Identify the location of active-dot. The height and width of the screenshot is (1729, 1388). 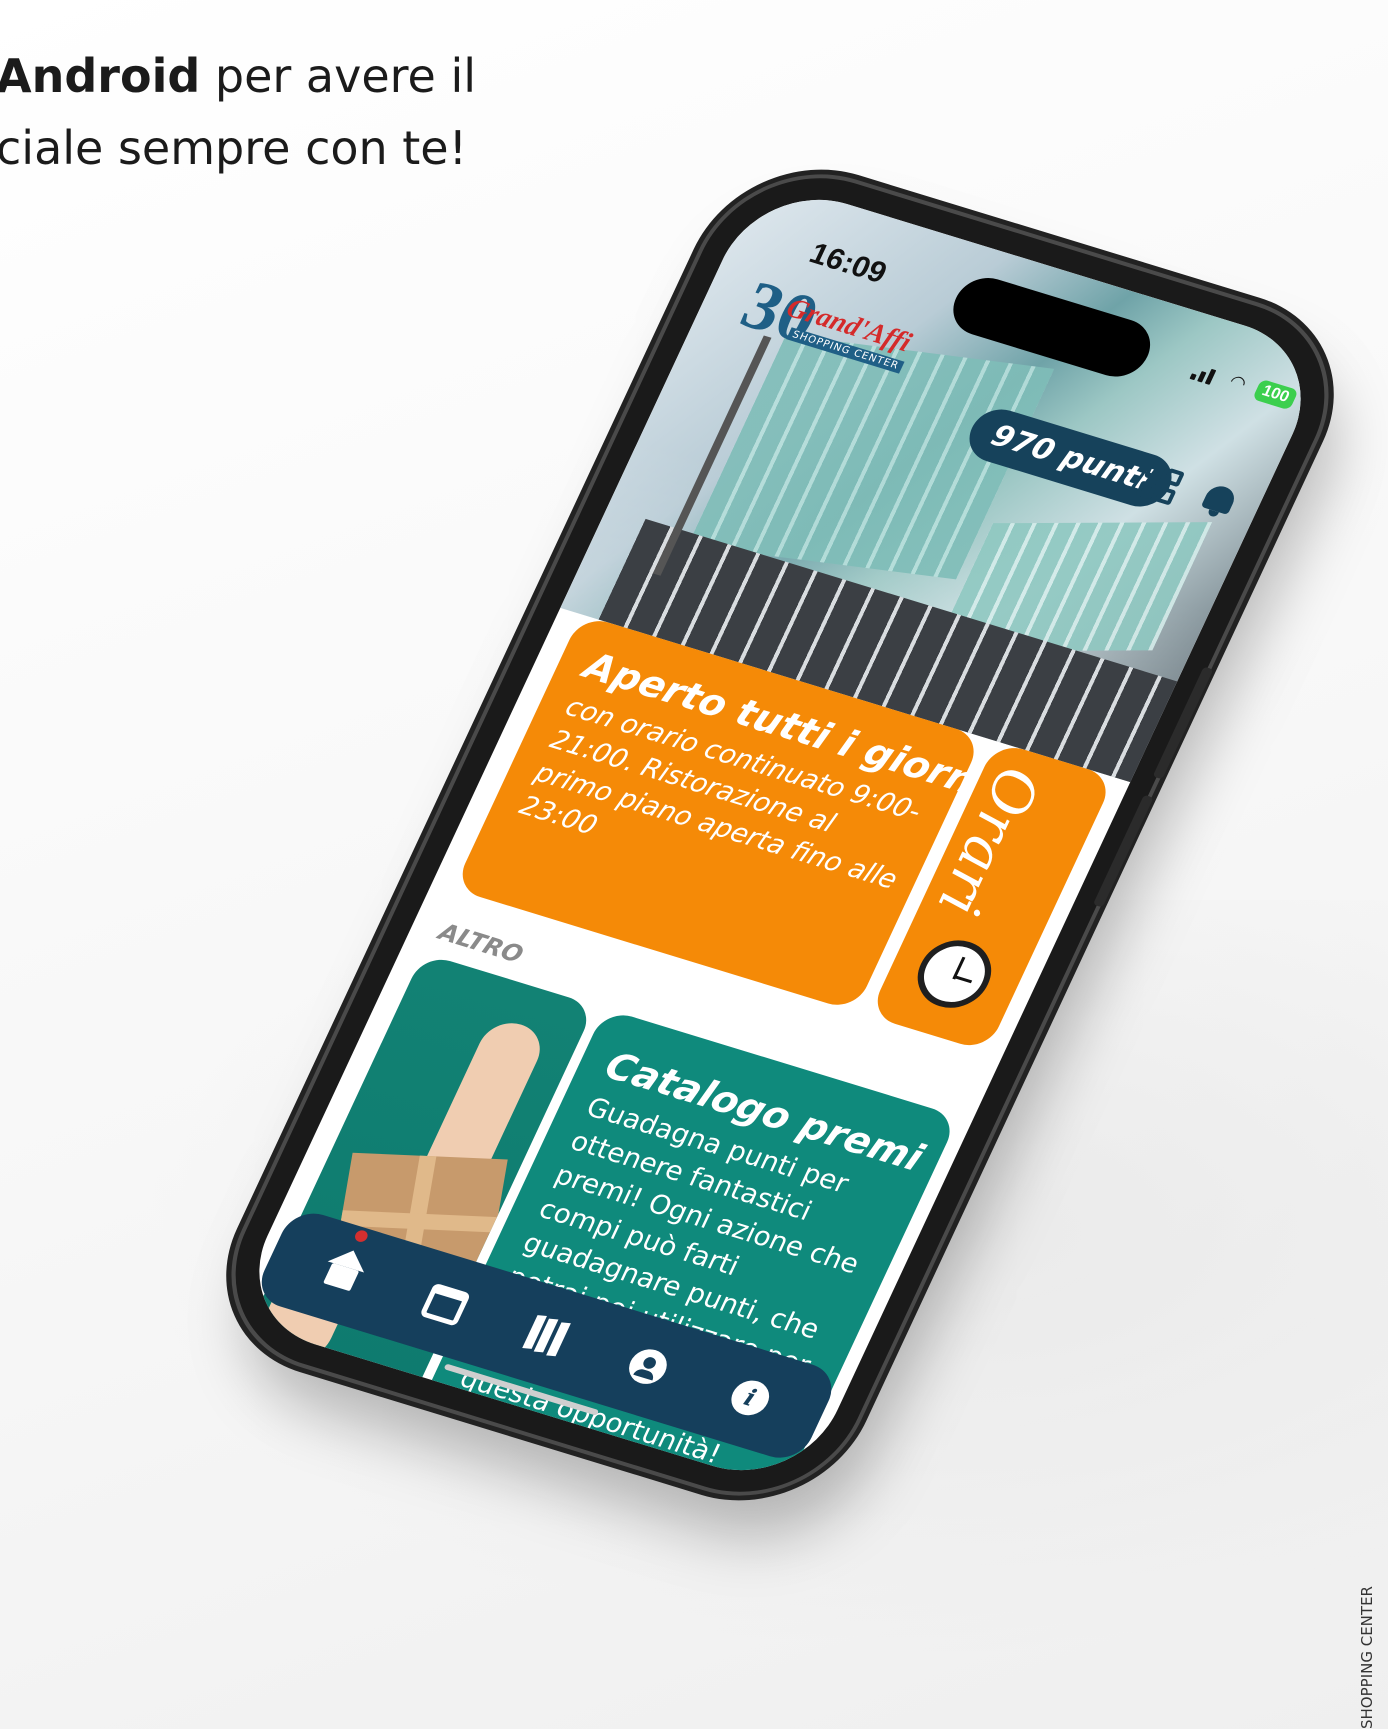
(361, 1236).